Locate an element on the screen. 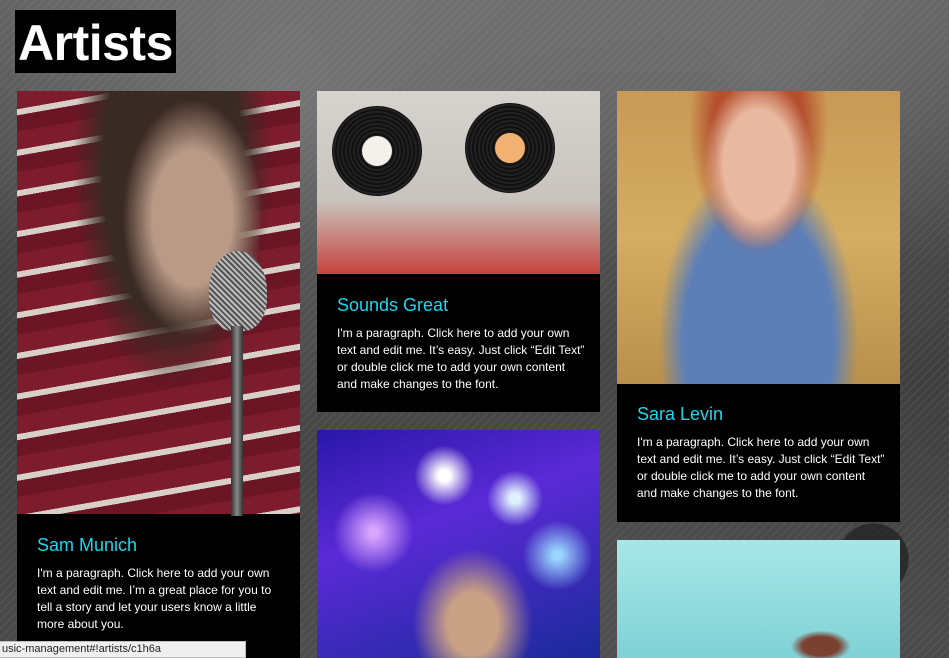  vinyl-photo is located at coordinates (458, 182).